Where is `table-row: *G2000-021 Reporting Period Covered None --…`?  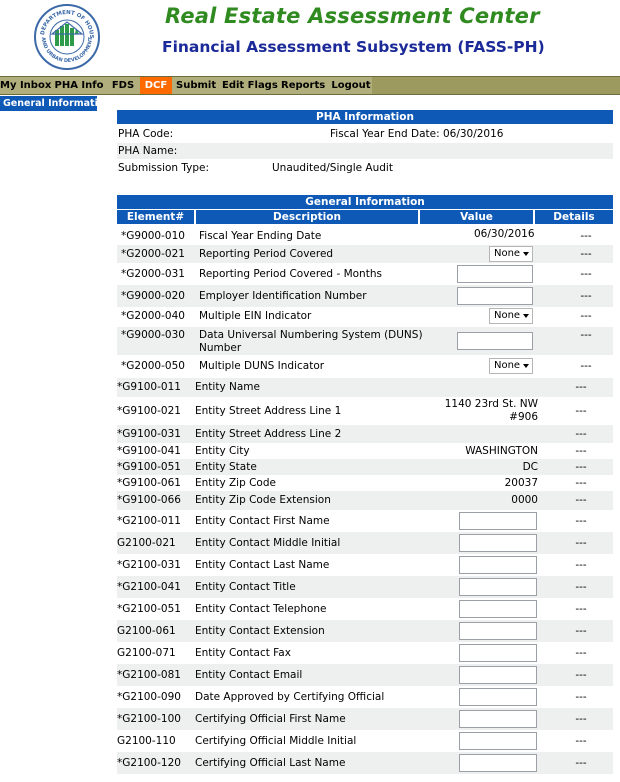
table-row: *G2000-021 Reporting Period Covered None --… is located at coordinates (365, 254).